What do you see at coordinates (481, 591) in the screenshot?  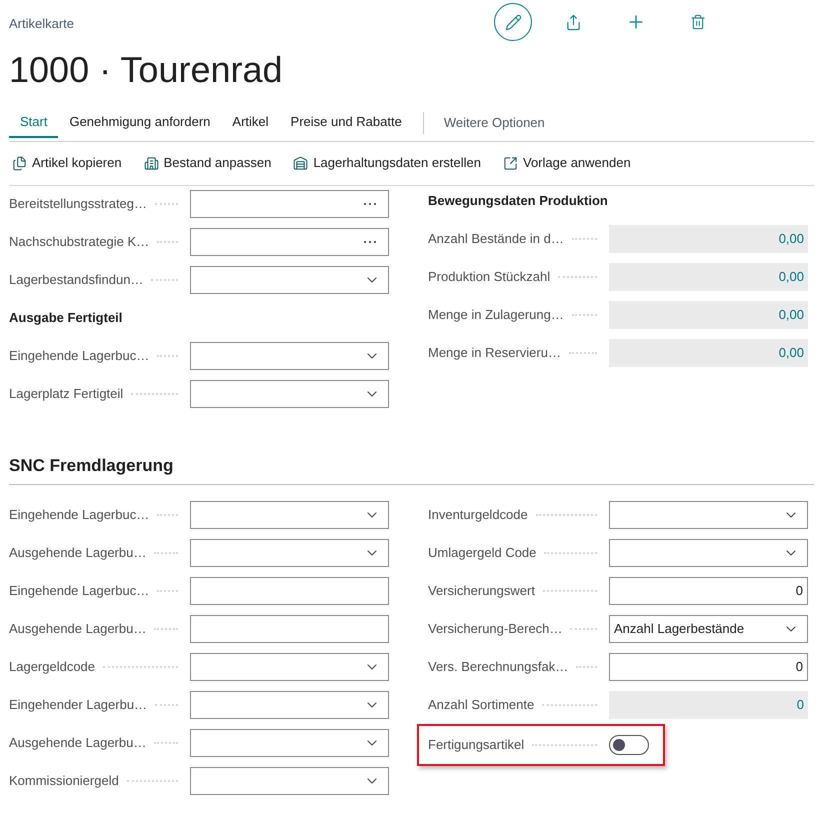 I see `field-label: Versicherungswert` at bounding box center [481, 591].